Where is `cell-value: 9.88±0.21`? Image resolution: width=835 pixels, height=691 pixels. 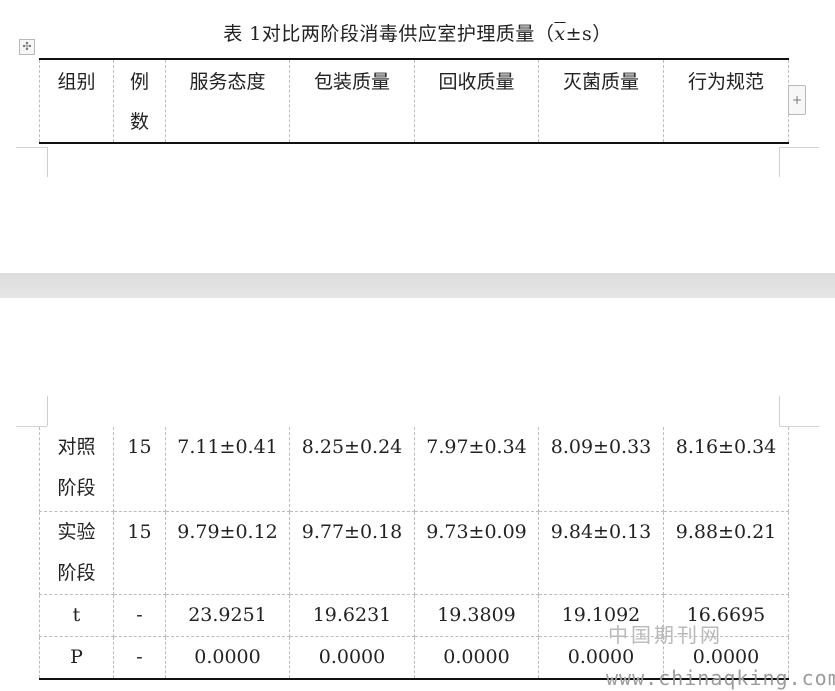
cell-value: 9.88±0.21 is located at coordinates (726, 553).